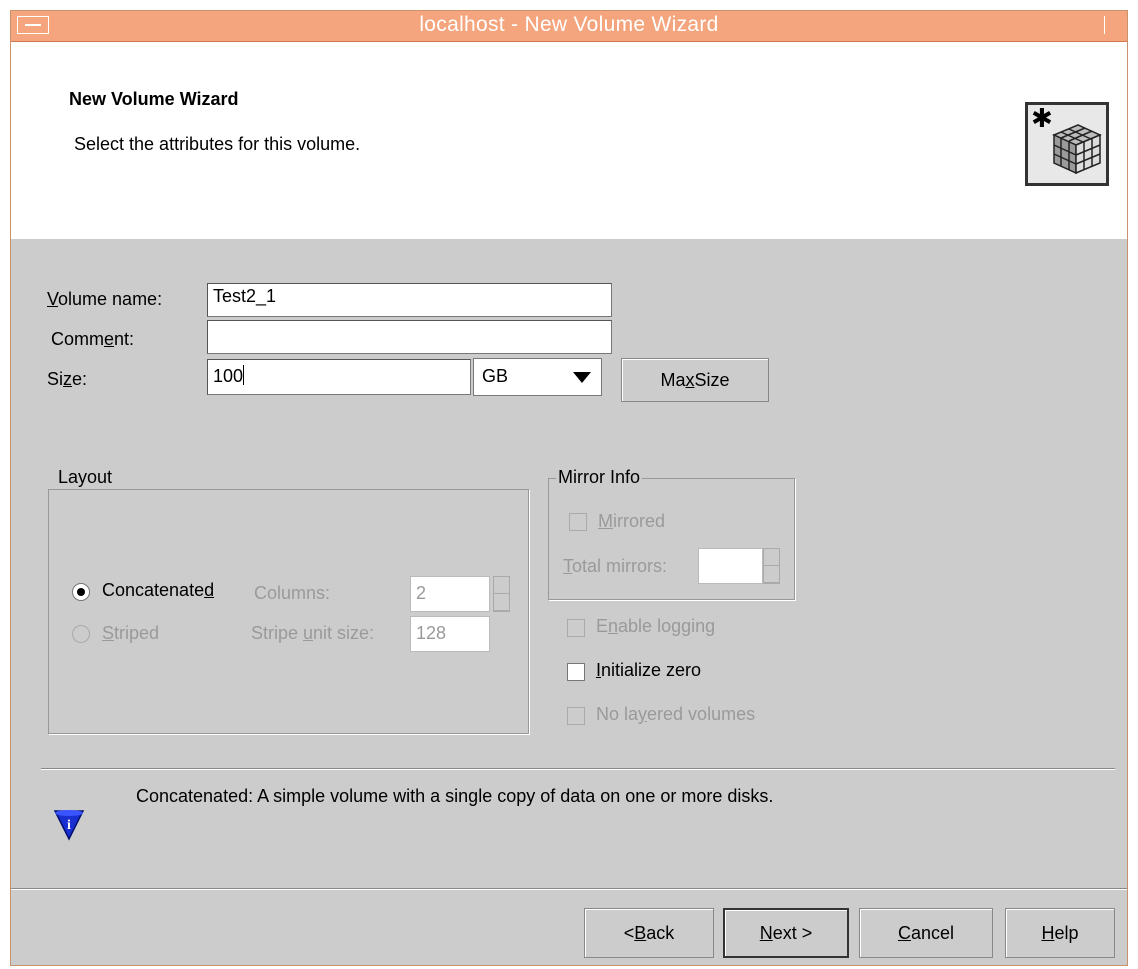 The height and width of the screenshot is (969, 1138). Describe the element at coordinates (578, 522) in the screenshot. I see `mirrored-checkbox` at that location.